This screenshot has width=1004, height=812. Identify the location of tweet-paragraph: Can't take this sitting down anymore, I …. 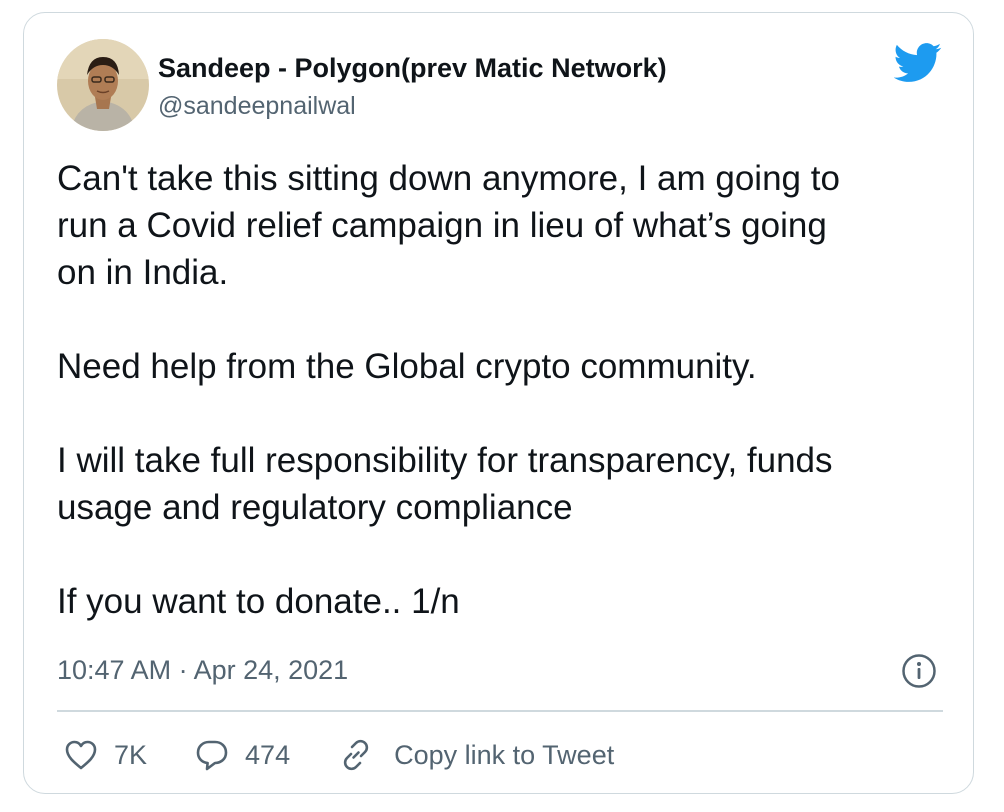
(448, 225).